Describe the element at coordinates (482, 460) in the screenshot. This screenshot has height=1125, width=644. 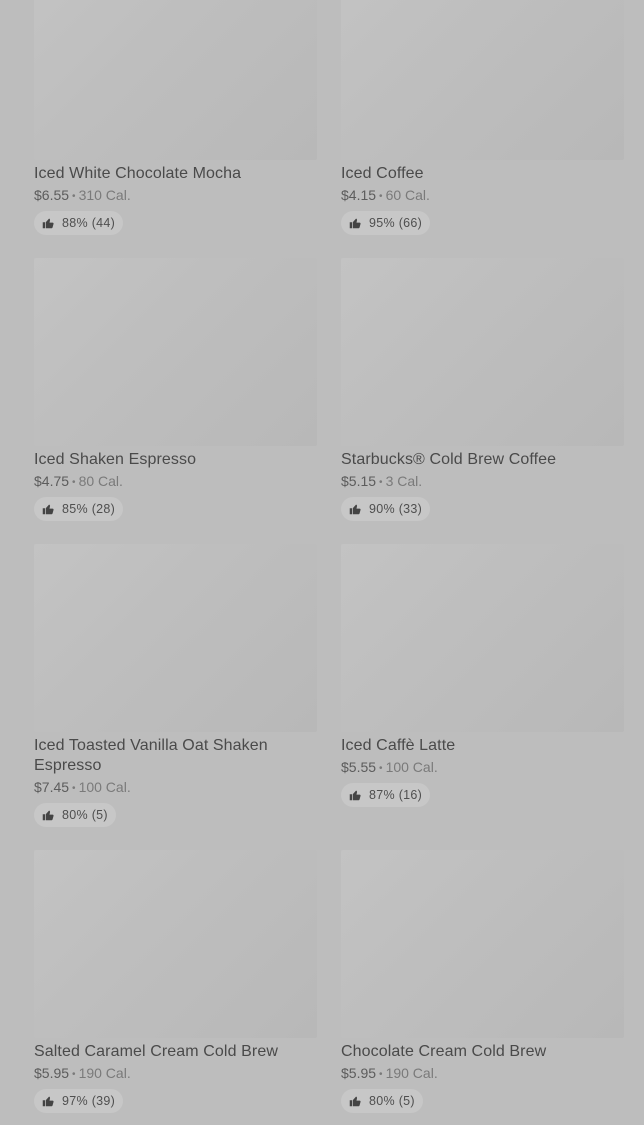
I see `item-name: Starbucks® Cold Brew Coffee` at that location.